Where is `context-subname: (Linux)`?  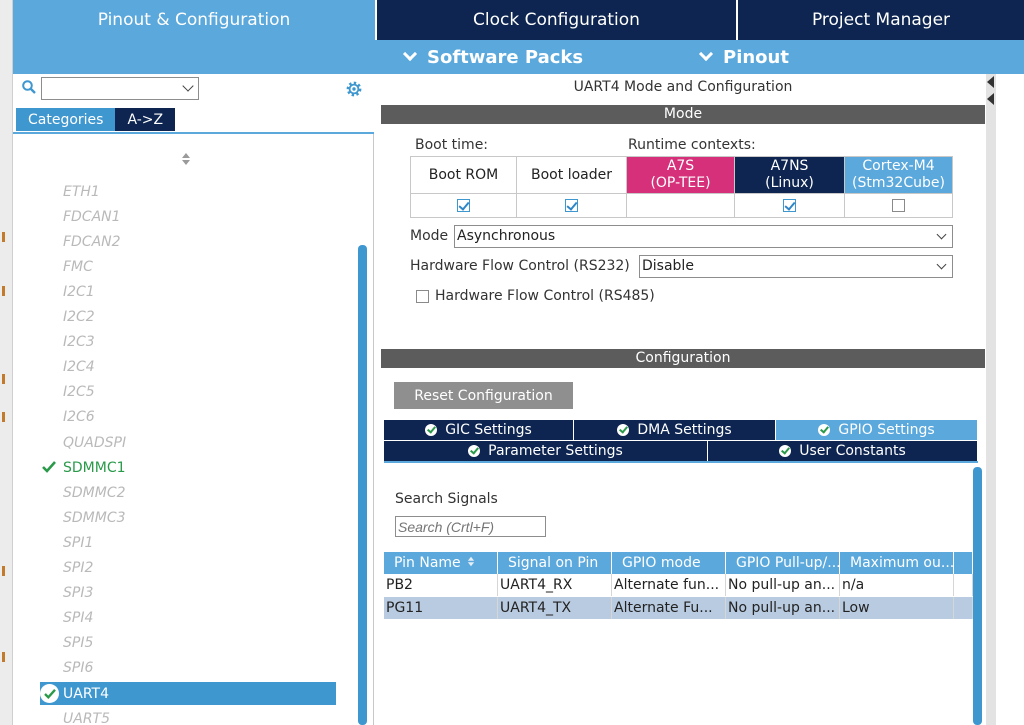 context-subname: (Linux) is located at coordinates (789, 183).